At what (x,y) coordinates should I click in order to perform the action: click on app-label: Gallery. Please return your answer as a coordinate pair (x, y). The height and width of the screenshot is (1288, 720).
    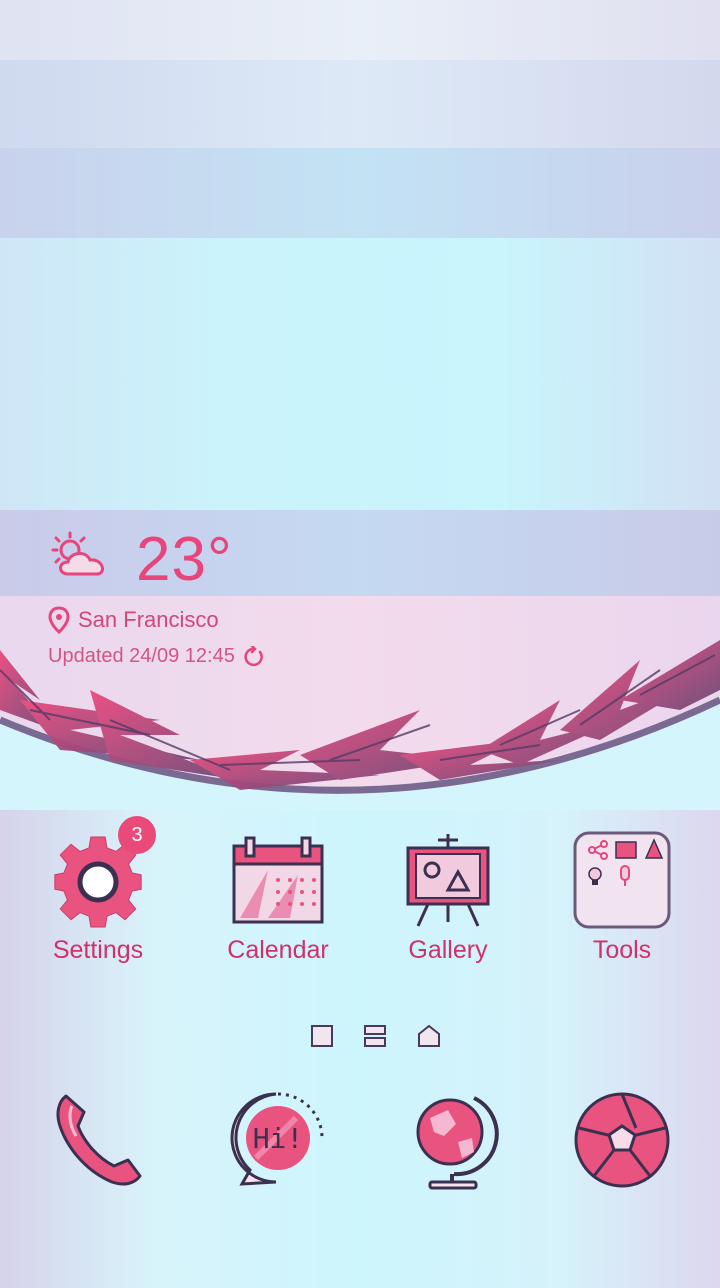
    Looking at the image, I should click on (448, 950).